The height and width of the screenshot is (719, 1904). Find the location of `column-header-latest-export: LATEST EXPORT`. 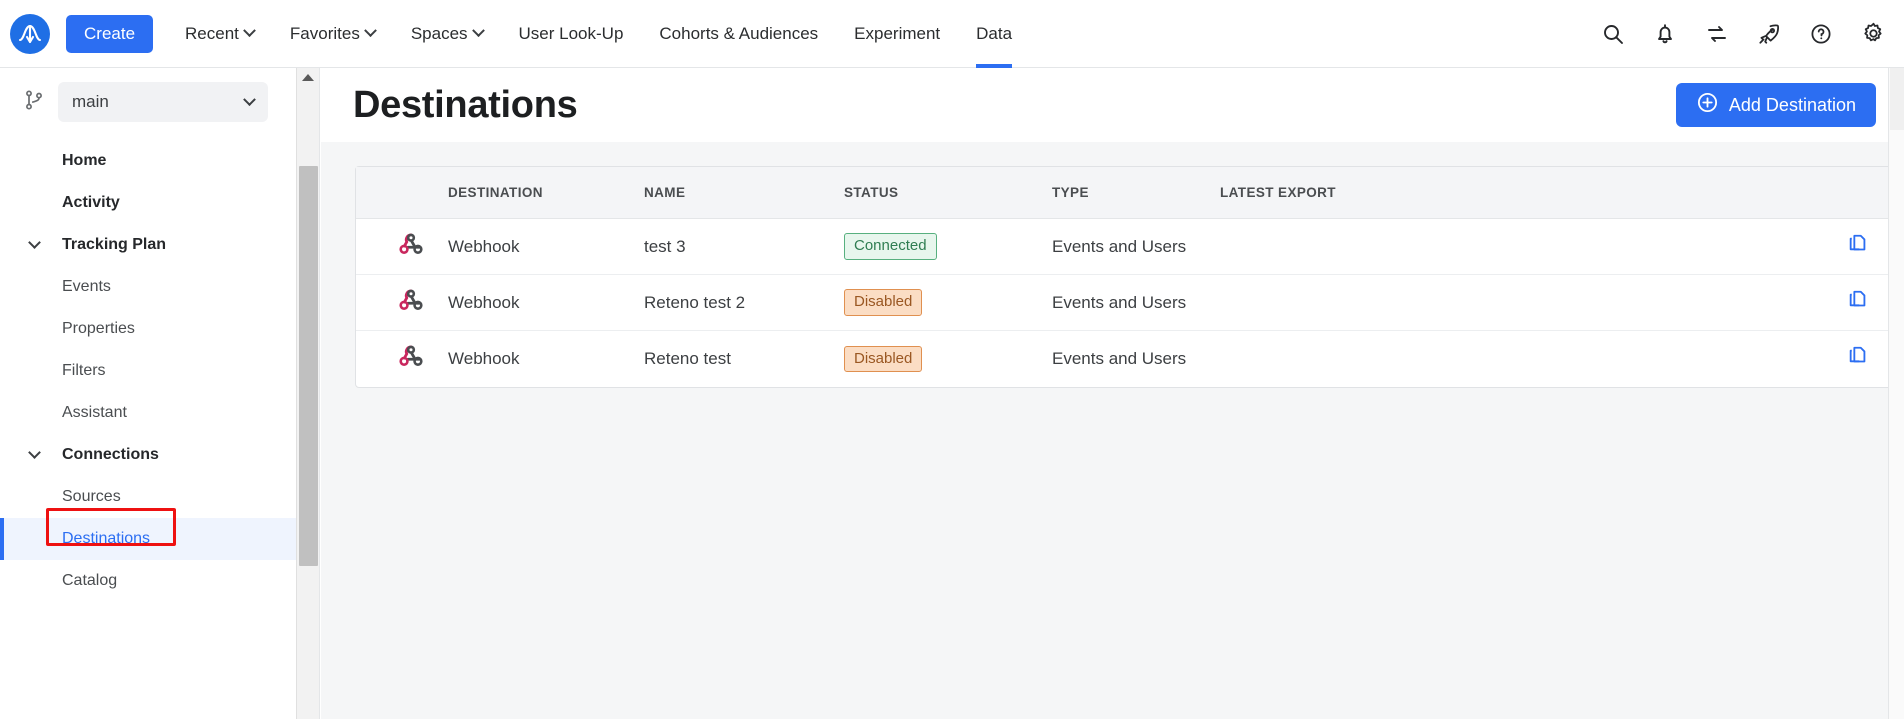

column-header-latest-export: LATEST EXPORT is located at coordinates (1521, 193).